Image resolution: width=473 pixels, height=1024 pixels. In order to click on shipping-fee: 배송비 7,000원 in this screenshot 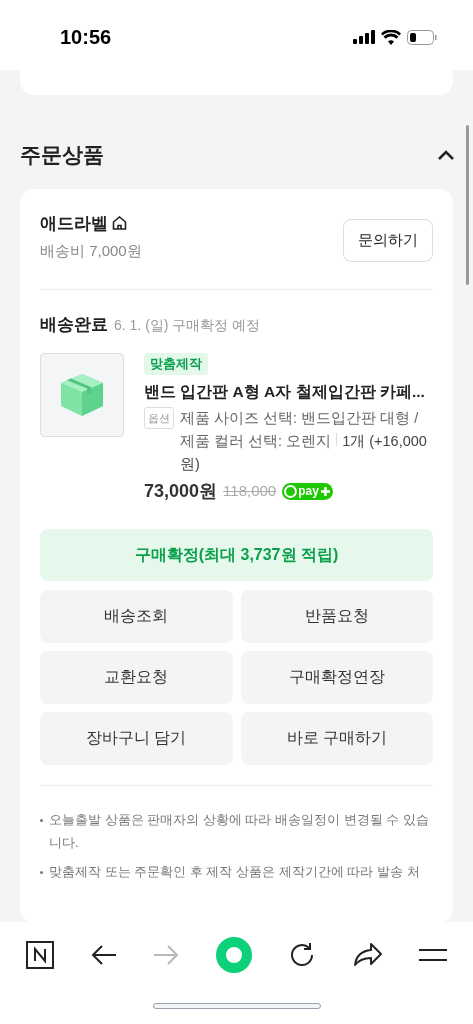, I will do `click(91, 251)`.